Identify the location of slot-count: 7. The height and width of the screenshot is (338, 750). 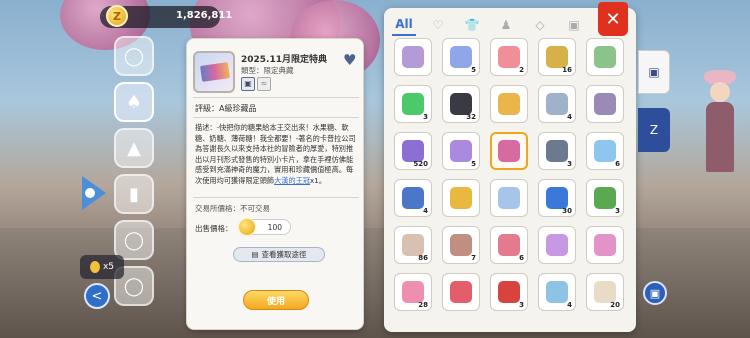
(473, 258).